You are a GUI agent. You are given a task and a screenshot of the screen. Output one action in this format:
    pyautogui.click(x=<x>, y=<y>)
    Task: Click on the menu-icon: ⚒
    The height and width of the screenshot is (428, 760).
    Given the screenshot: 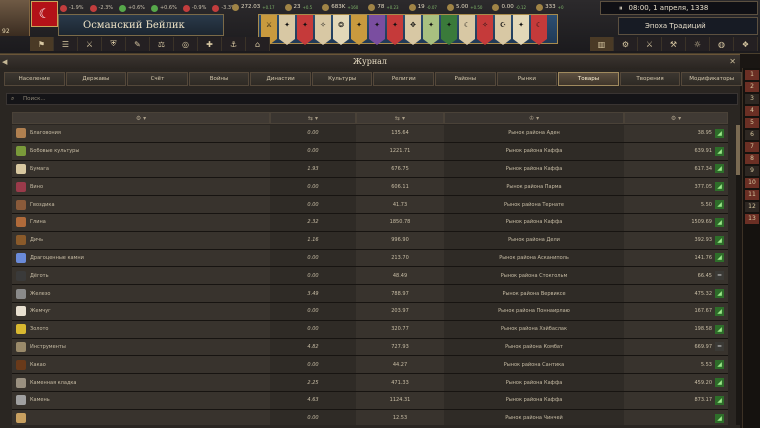 What is the action you would take?
    pyautogui.click(x=674, y=44)
    